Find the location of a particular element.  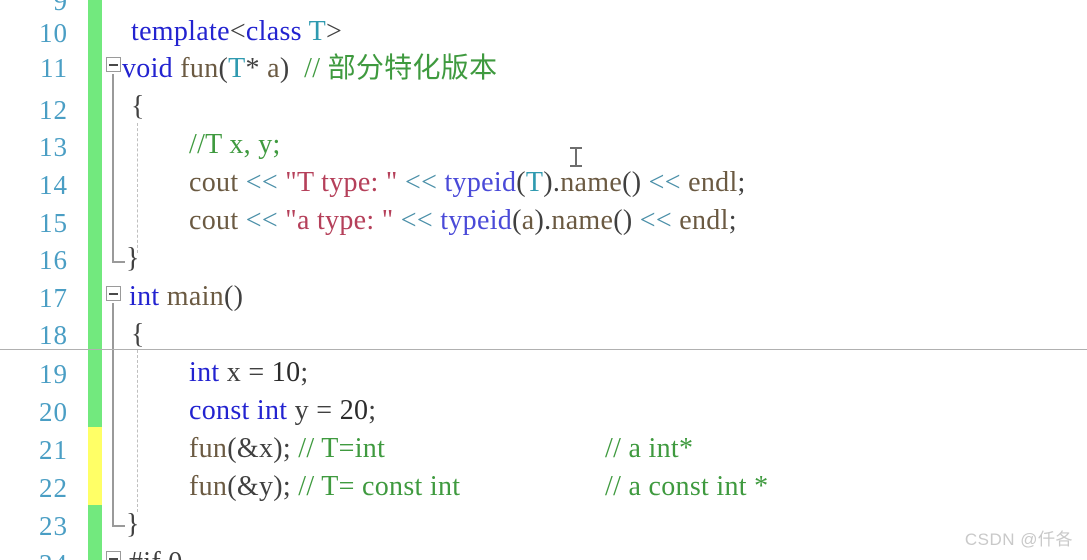

token-semi-l22: ; is located at coordinates (290, 486).